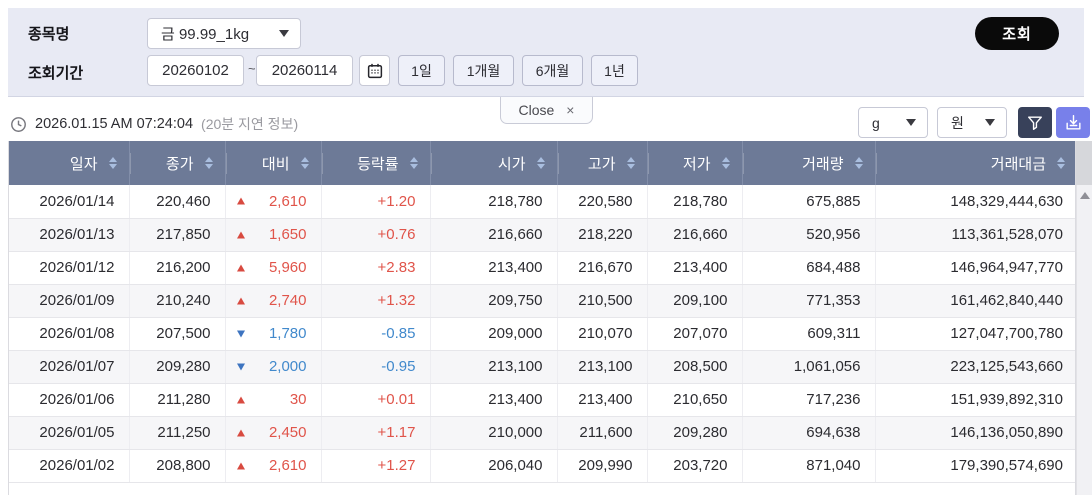 The width and height of the screenshot is (1092, 495). What do you see at coordinates (176, 235) in the screenshot?
I see `cell-close: 217,850` at bounding box center [176, 235].